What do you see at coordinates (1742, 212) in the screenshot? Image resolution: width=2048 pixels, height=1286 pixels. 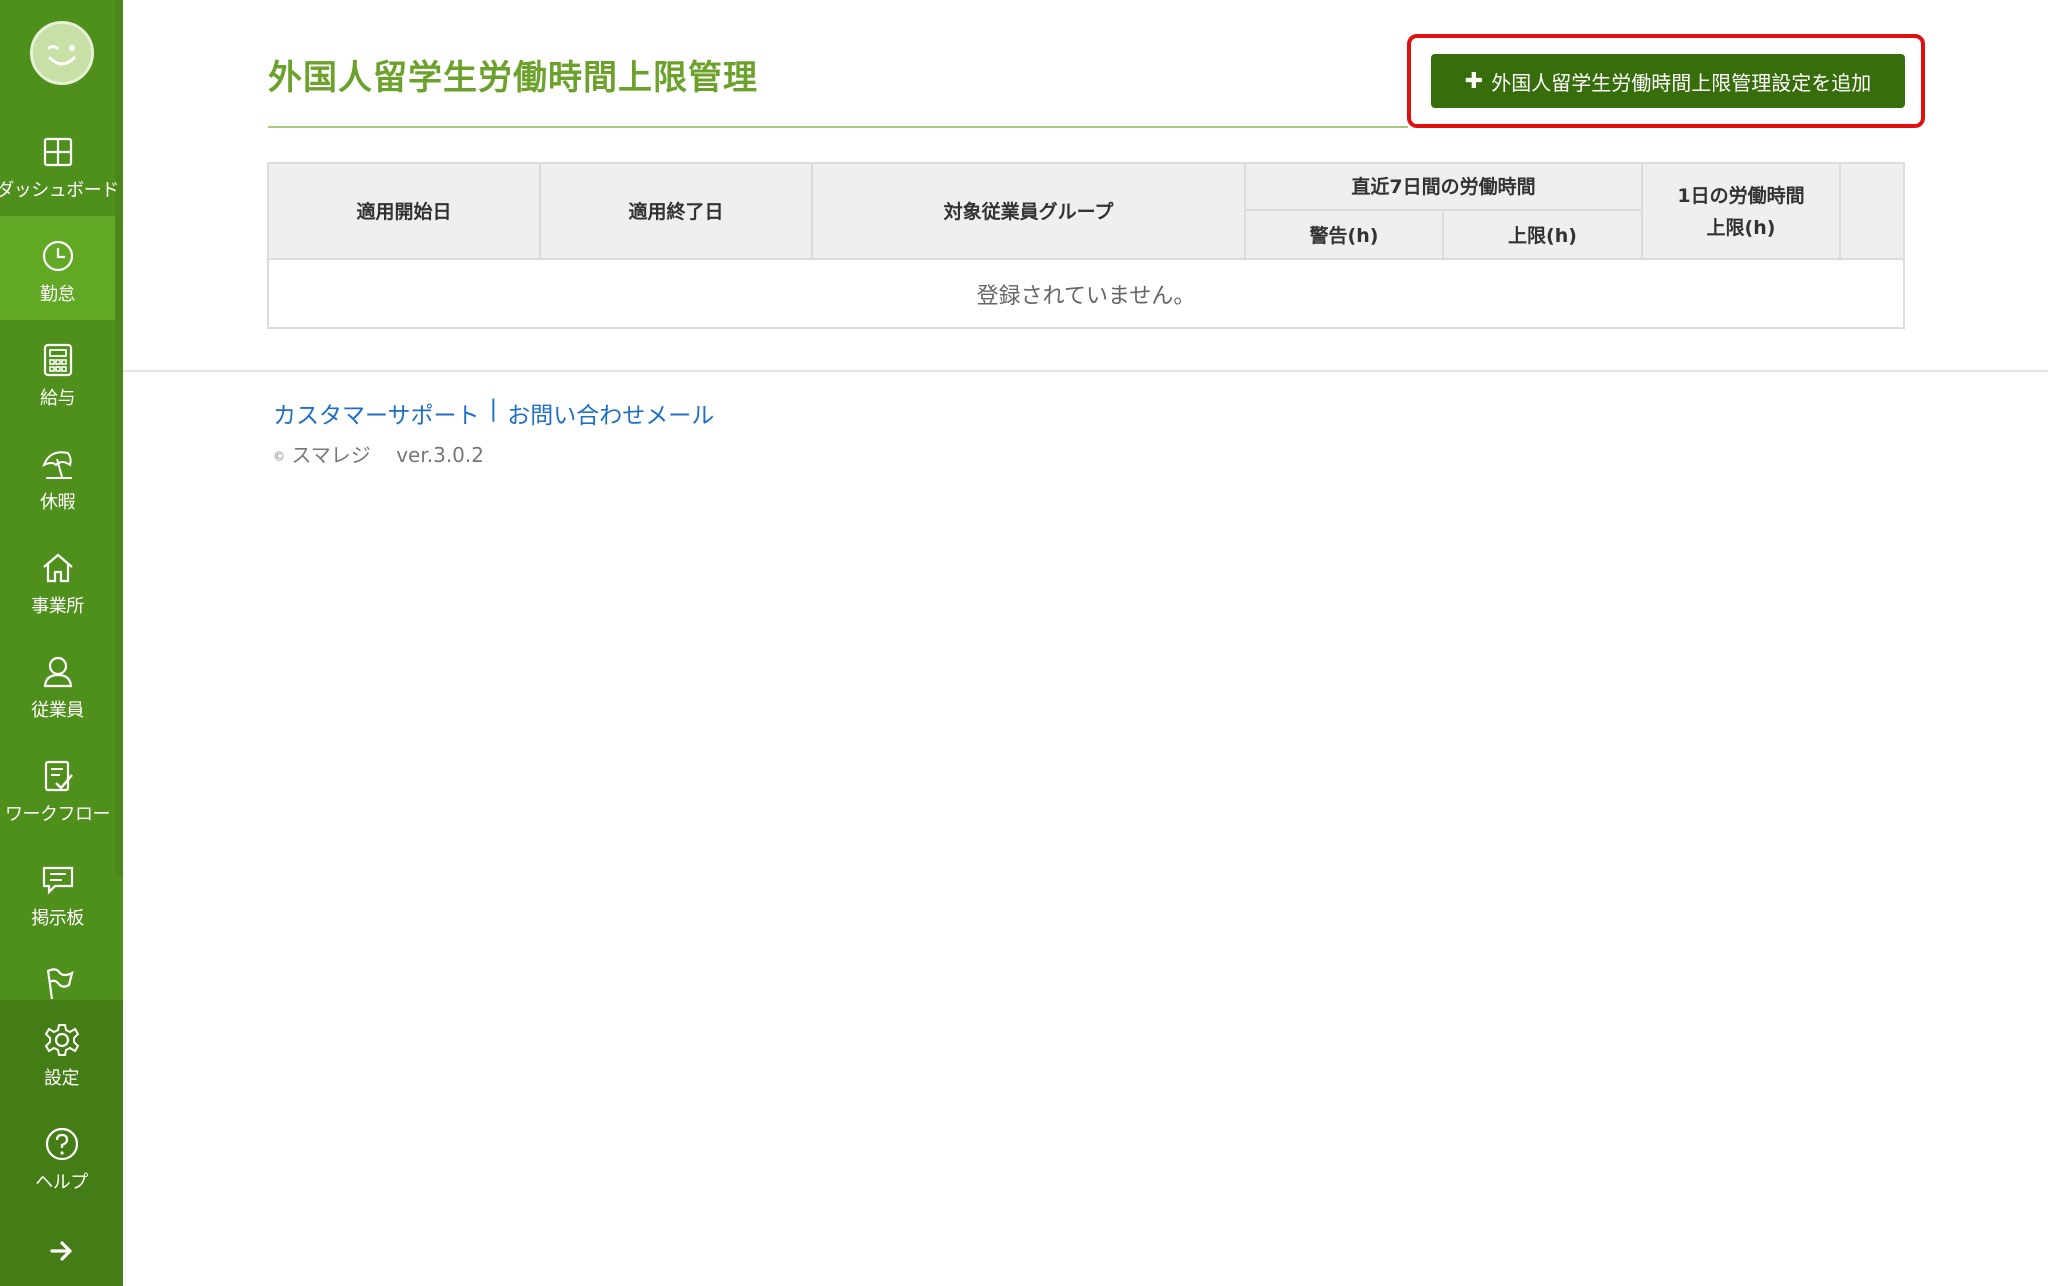 I see `col-daily-limit: 1日の労働時間 上限(h)` at bounding box center [1742, 212].